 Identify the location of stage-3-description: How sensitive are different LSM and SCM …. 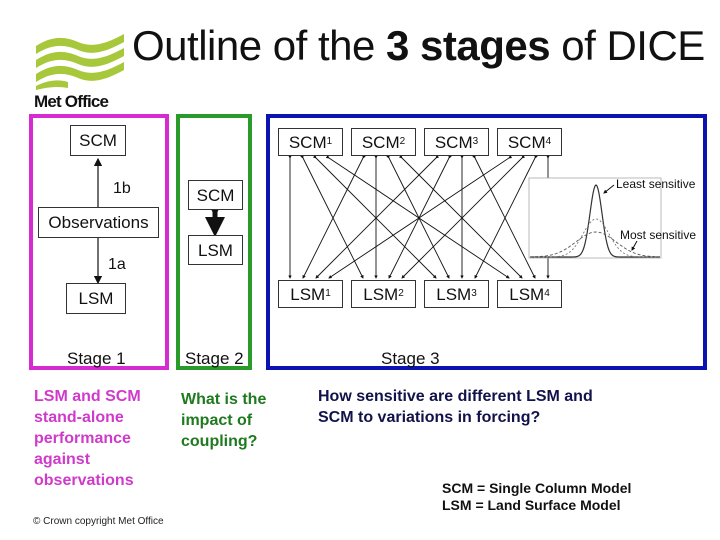
(455, 407).